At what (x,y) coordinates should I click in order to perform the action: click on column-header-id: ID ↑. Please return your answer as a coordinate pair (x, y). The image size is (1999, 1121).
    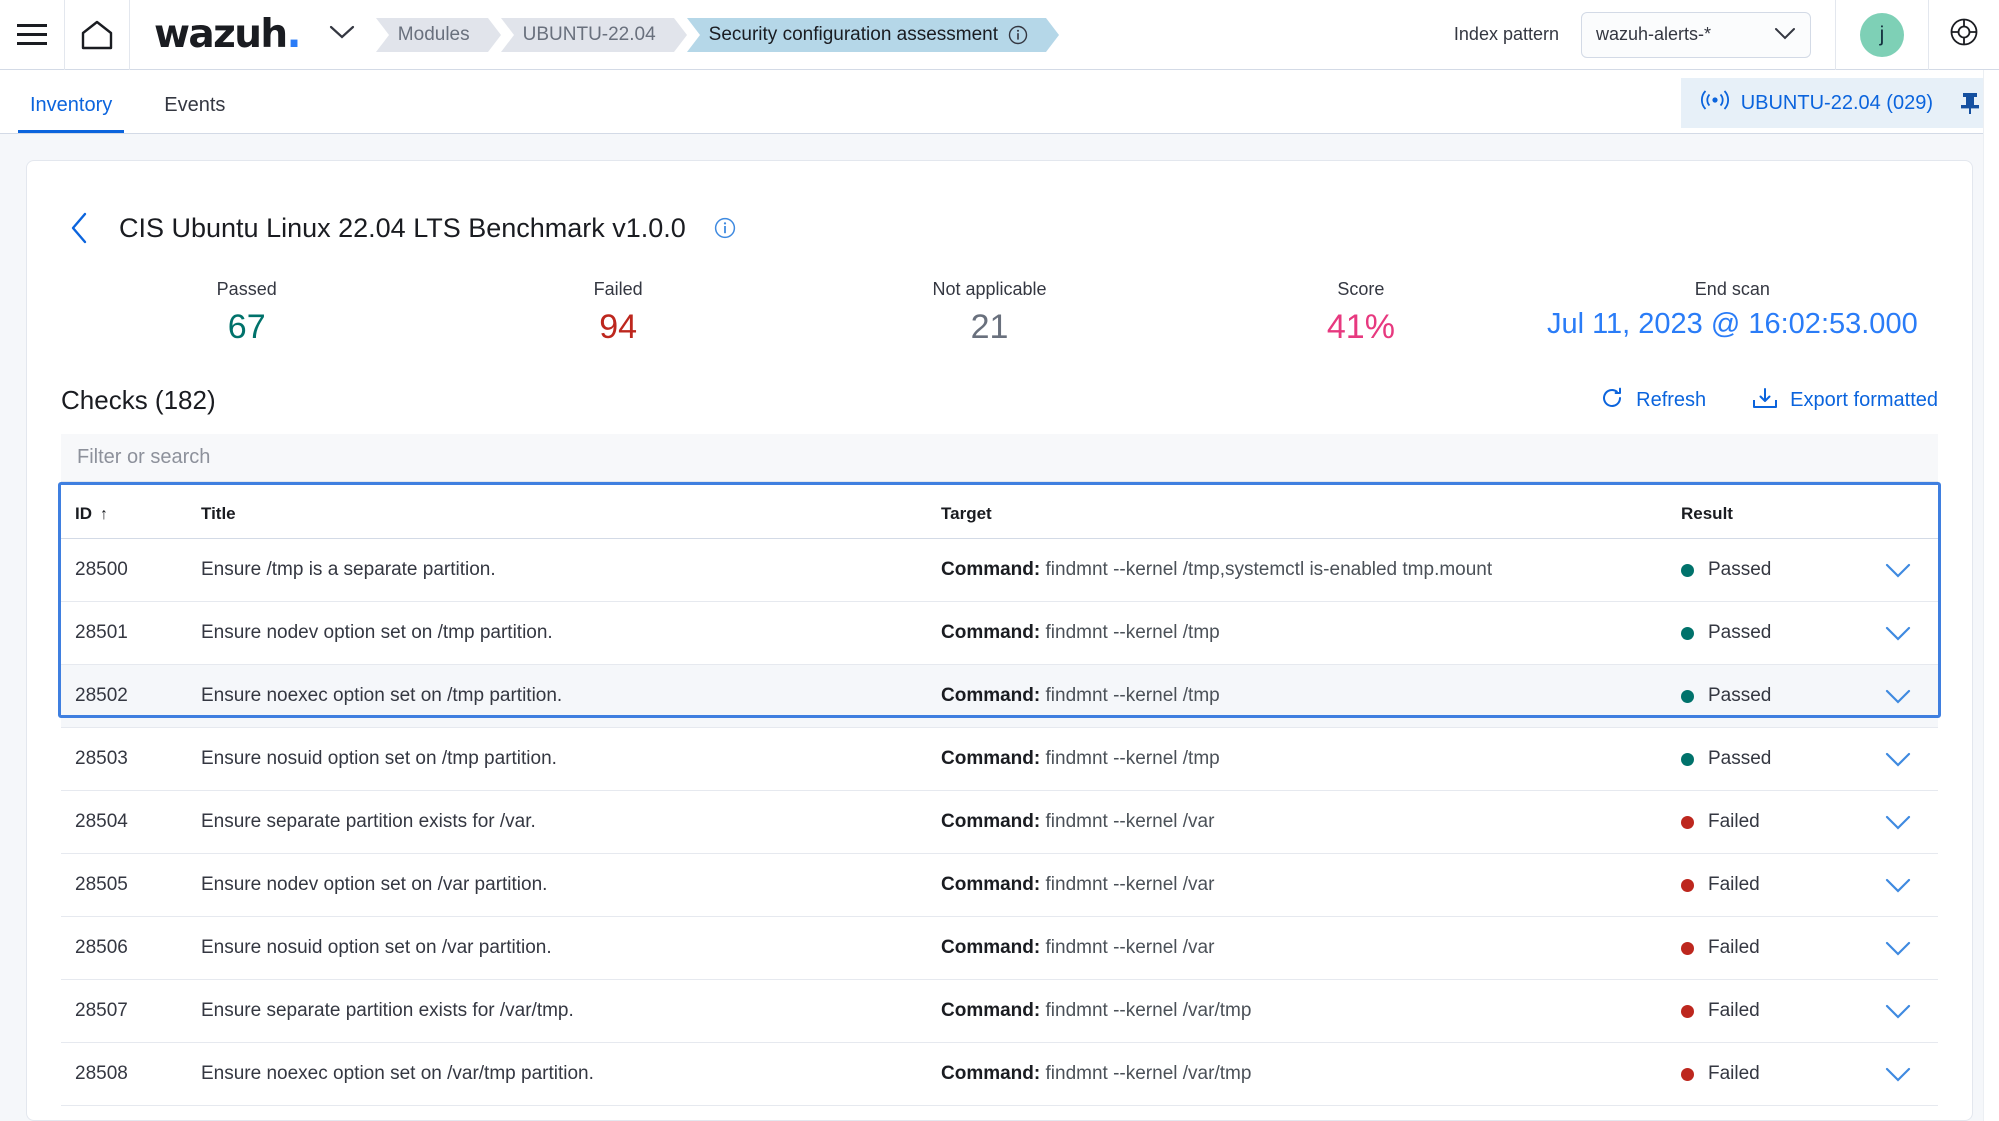
    Looking at the image, I should click on (131, 510).